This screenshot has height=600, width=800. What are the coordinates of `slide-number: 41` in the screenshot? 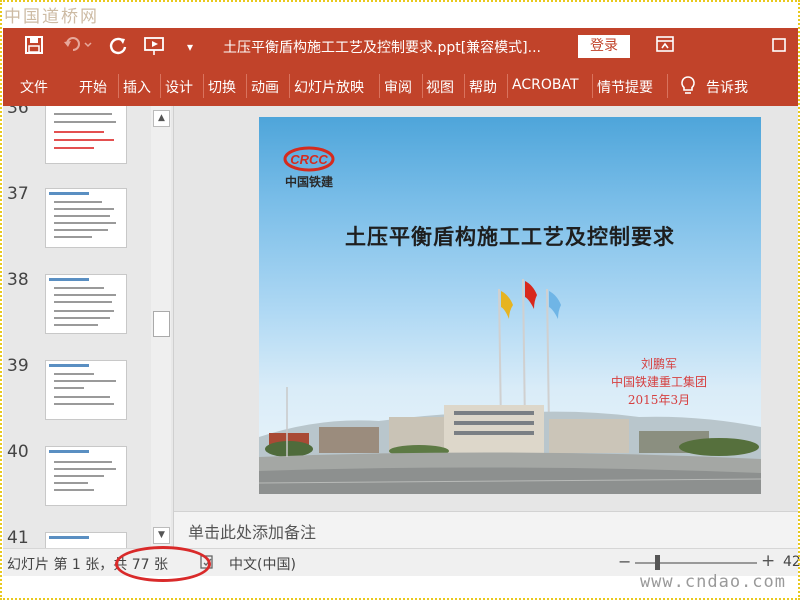 It's located at (18, 538).